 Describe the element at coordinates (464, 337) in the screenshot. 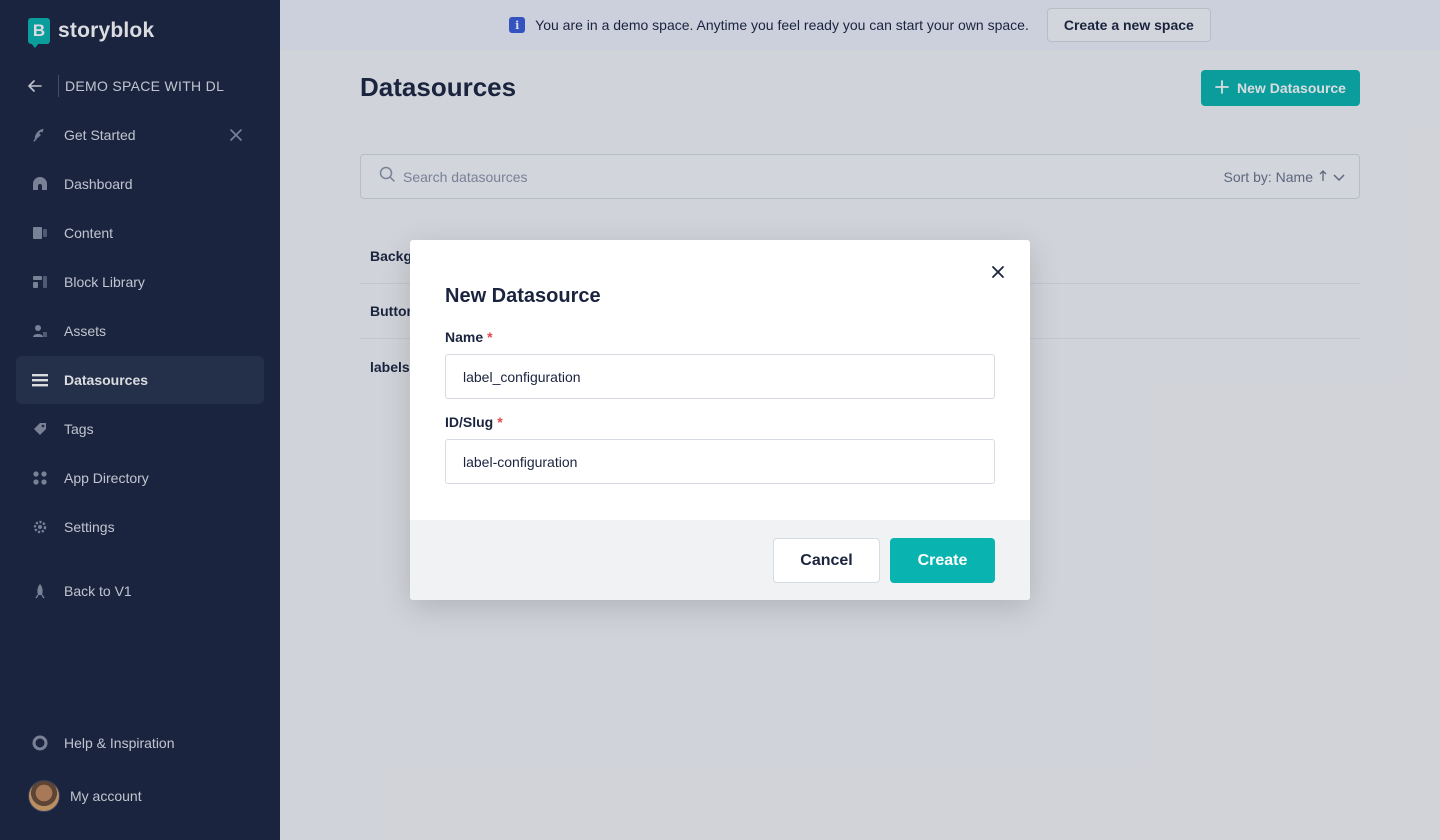

I see `name-label-text: Name` at that location.